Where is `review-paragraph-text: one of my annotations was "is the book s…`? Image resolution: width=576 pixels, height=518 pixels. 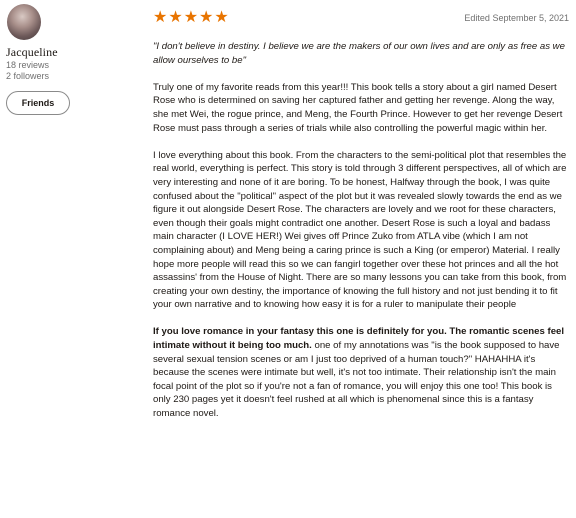
review-paragraph-text: one of my annotations was "is the book s… is located at coordinates (356, 380).